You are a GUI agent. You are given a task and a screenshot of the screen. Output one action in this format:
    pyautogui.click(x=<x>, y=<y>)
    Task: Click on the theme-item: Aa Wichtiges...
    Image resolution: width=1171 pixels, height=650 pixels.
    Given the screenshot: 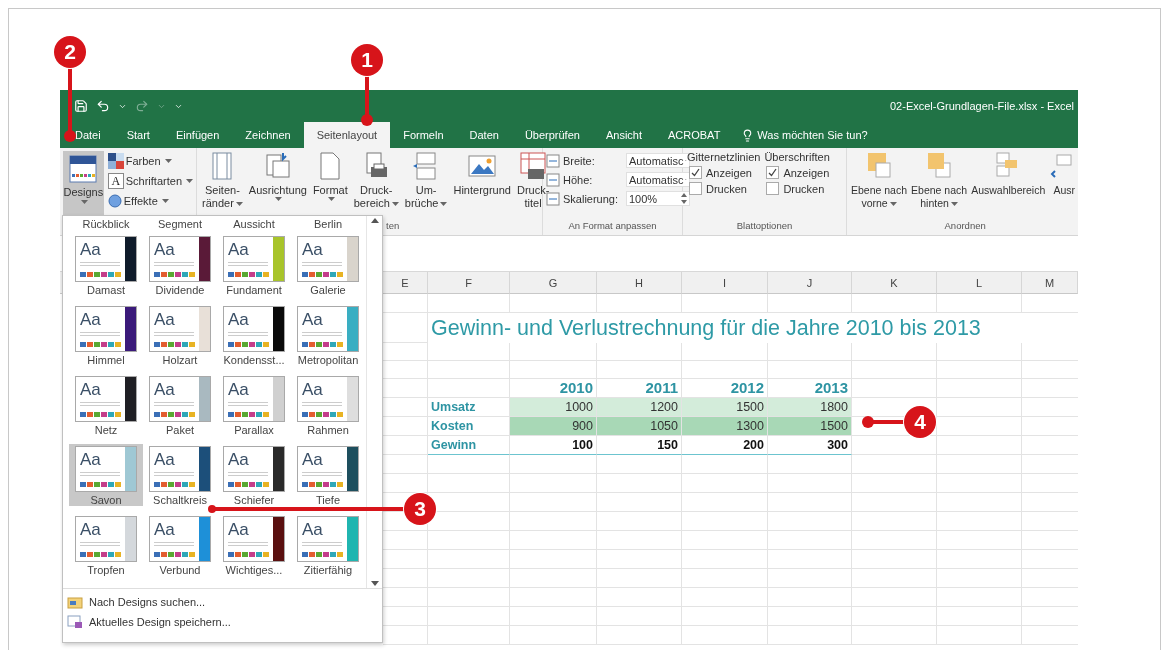 What is the action you would take?
    pyautogui.click(x=254, y=545)
    